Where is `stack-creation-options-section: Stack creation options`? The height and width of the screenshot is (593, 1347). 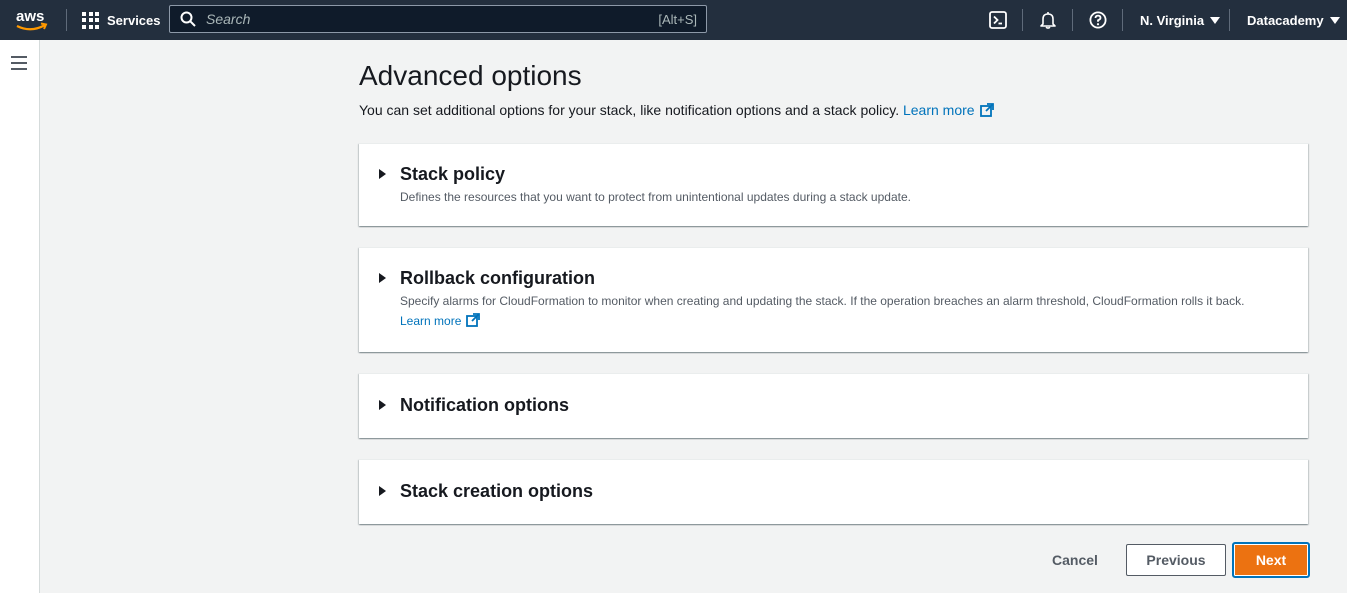
stack-creation-options-section: Stack creation options is located at coordinates (833, 491).